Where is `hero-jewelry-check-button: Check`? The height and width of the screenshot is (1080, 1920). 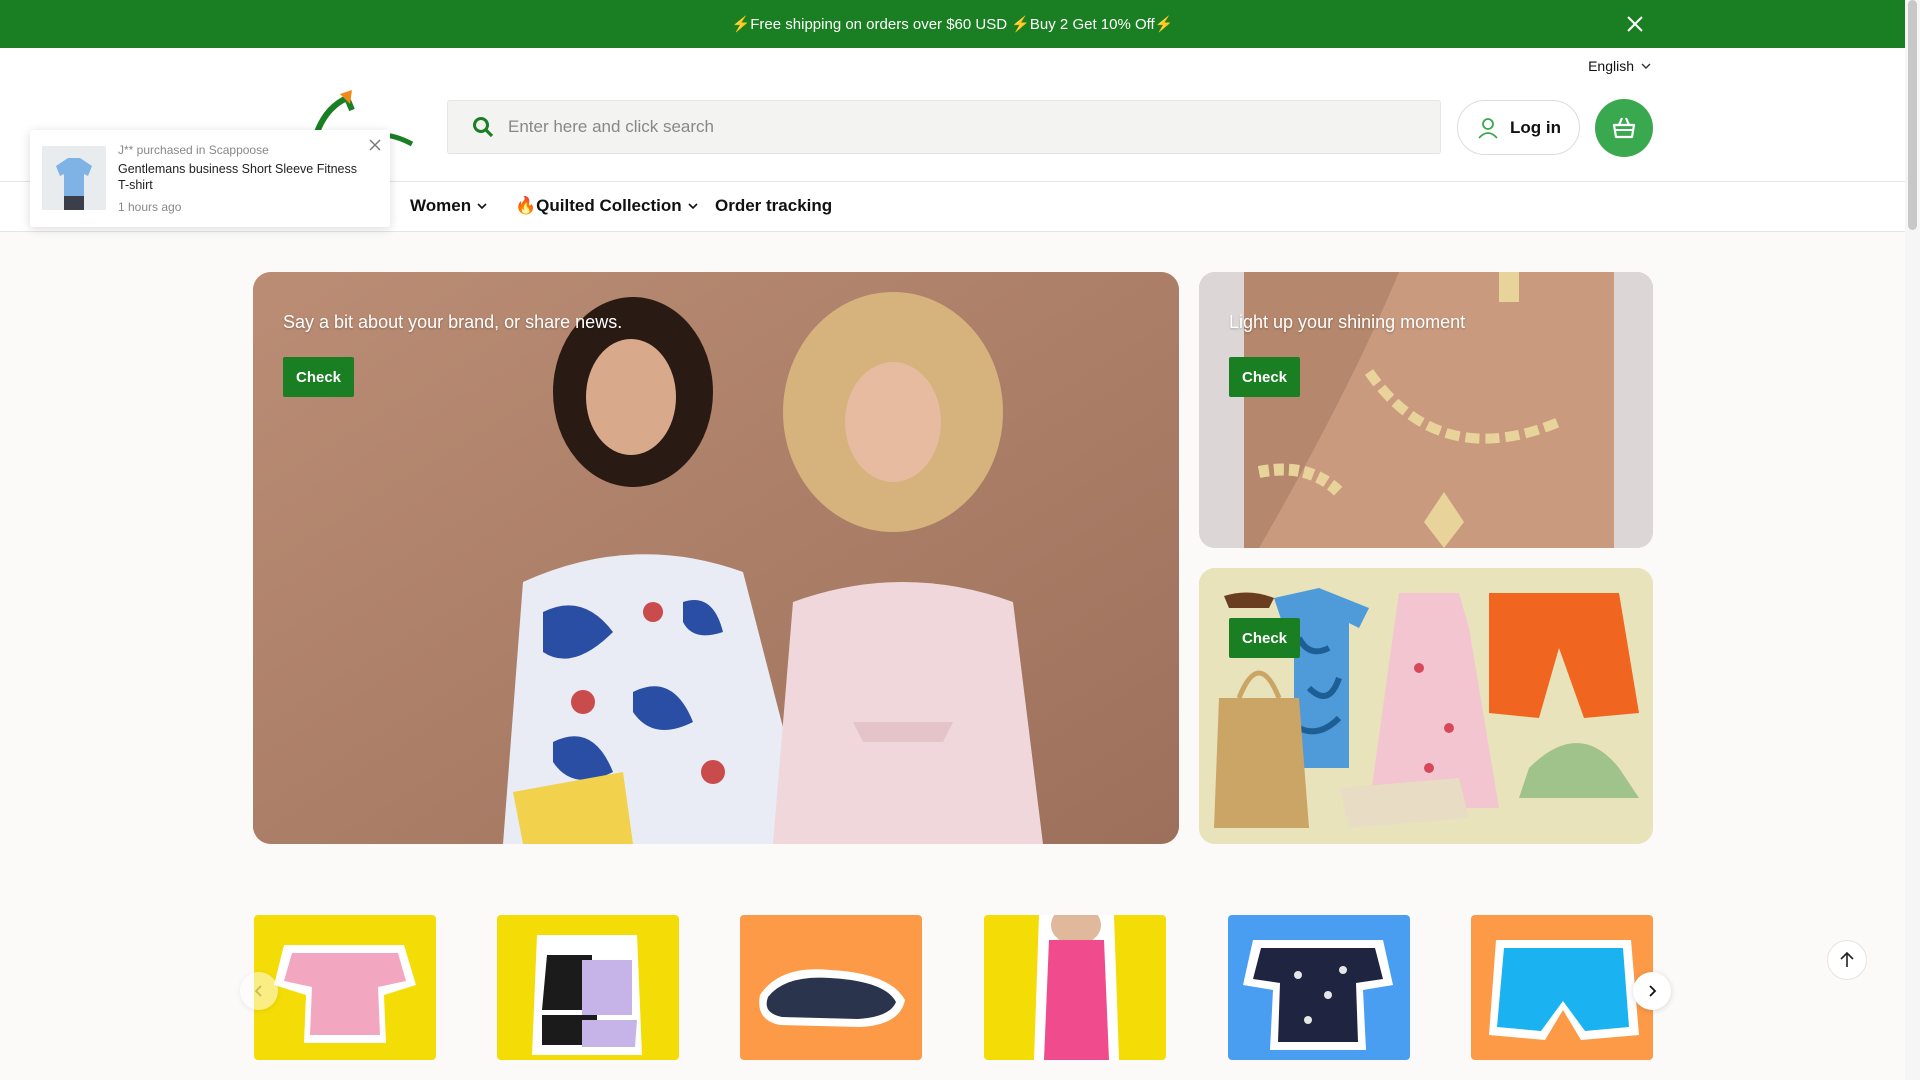 hero-jewelry-check-button: Check is located at coordinates (1264, 377).